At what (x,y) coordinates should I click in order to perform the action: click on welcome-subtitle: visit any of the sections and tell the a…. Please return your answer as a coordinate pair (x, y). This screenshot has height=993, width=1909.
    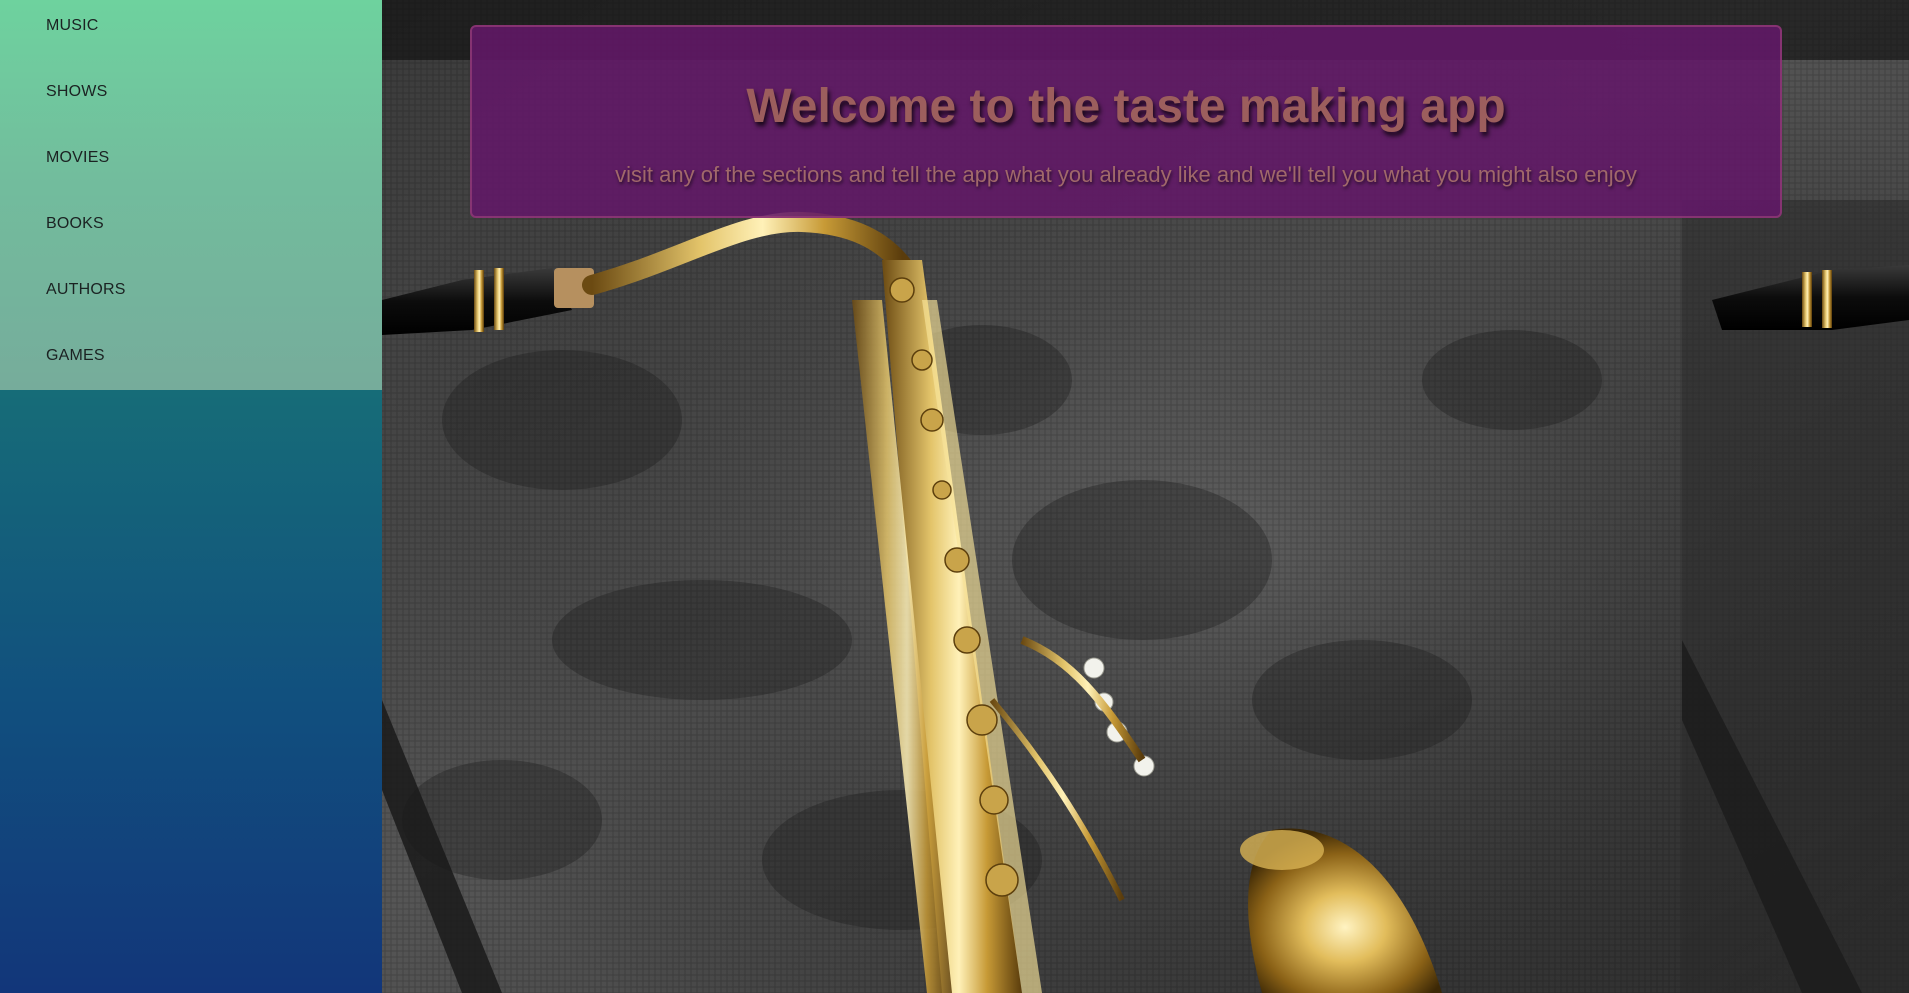
    Looking at the image, I should click on (1126, 174).